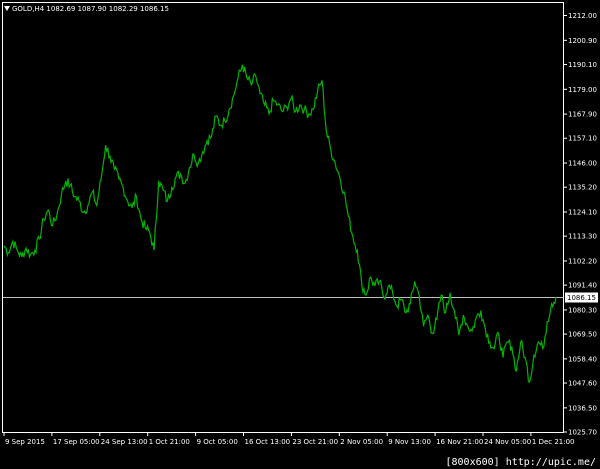 Image resolution: width=600 pixels, height=469 pixels. I want to click on current-price-label: 1086.15, so click(581, 298).